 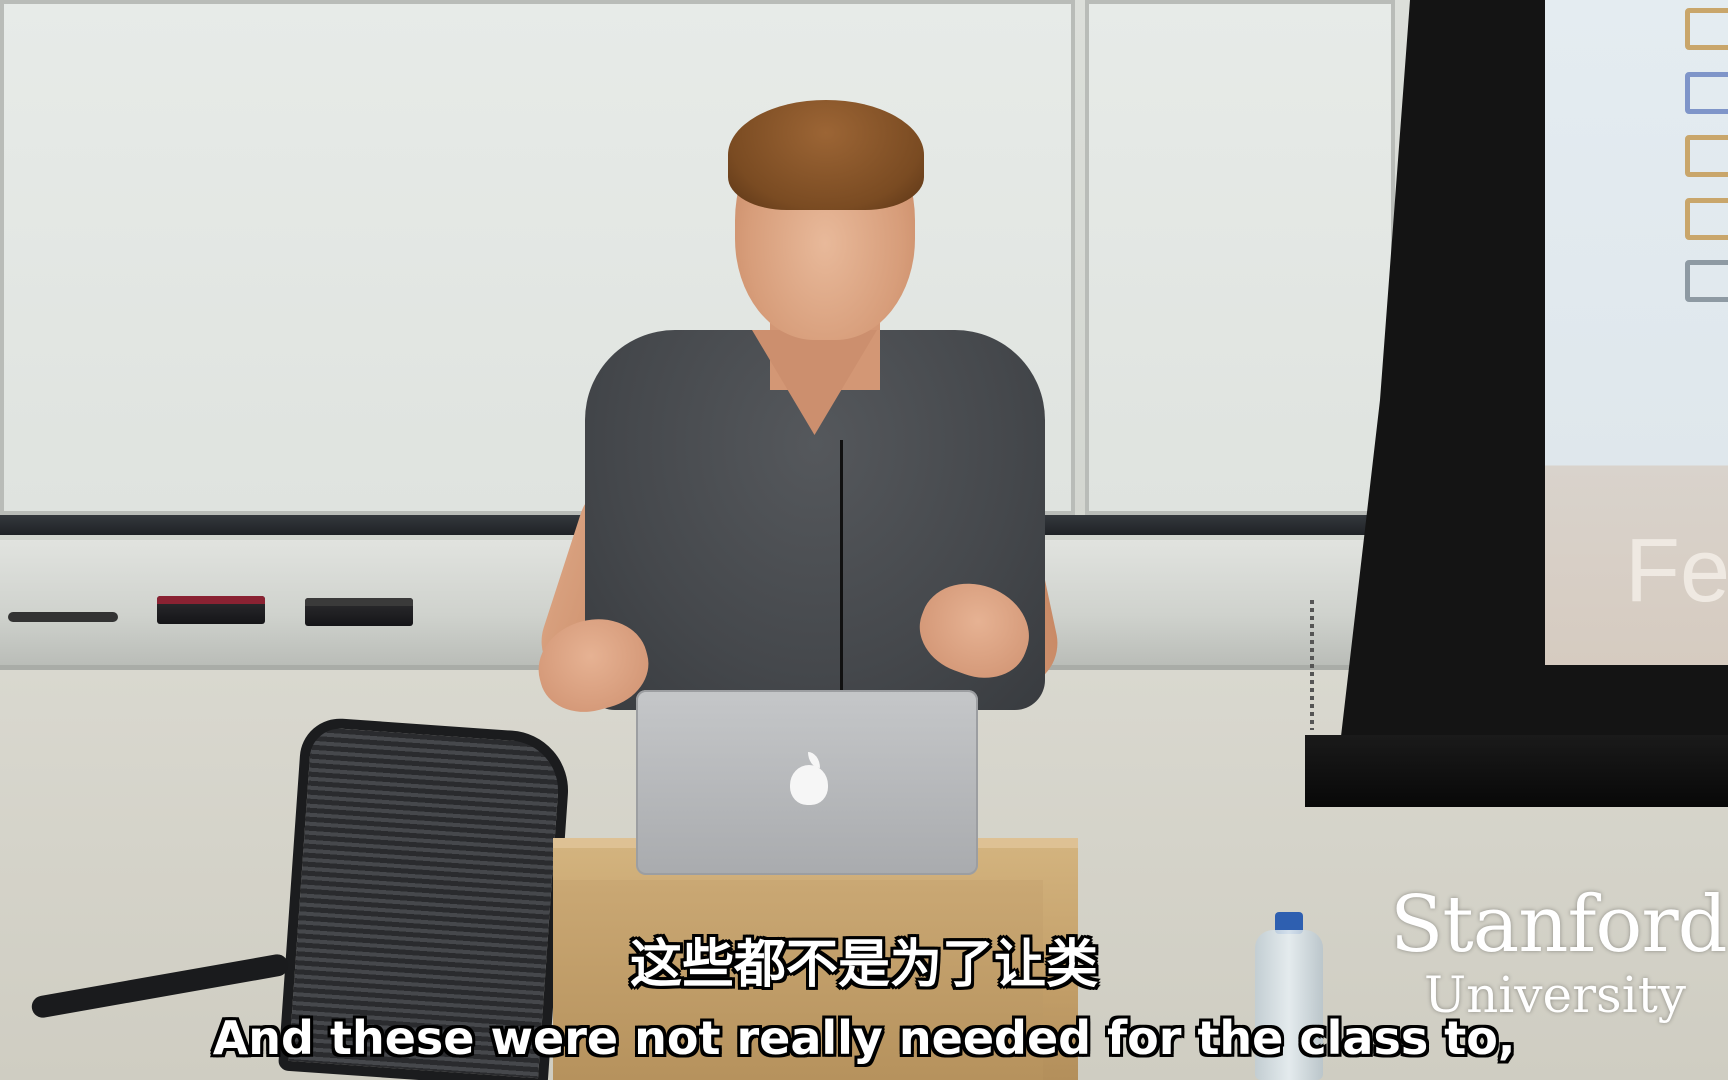 What do you see at coordinates (841, 565) in the screenshot?
I see `microphone-cable` at bounding box center [841, 565].